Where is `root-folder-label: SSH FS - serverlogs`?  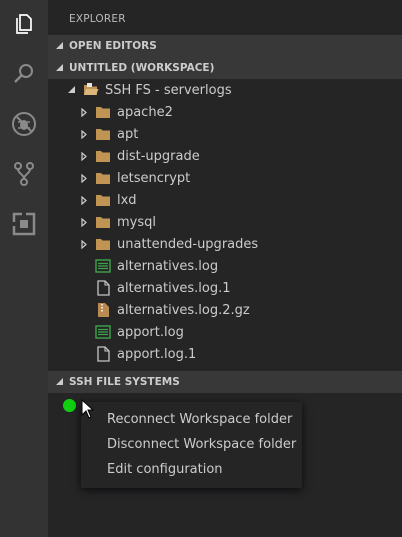
root-folder-label: SSH FS - serverlogs is located at coordinates (168, 90).